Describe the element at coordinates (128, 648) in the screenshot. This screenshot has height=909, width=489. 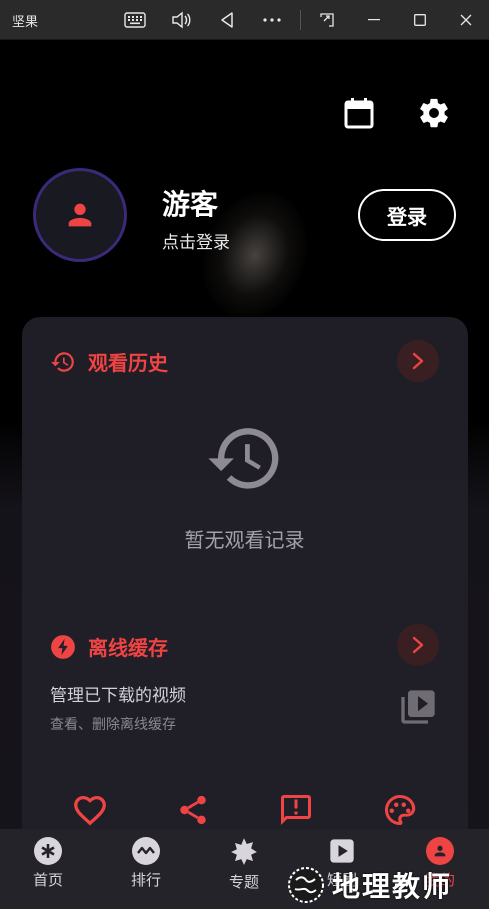
I see `offline-title-label: 离线缓存` at that location.